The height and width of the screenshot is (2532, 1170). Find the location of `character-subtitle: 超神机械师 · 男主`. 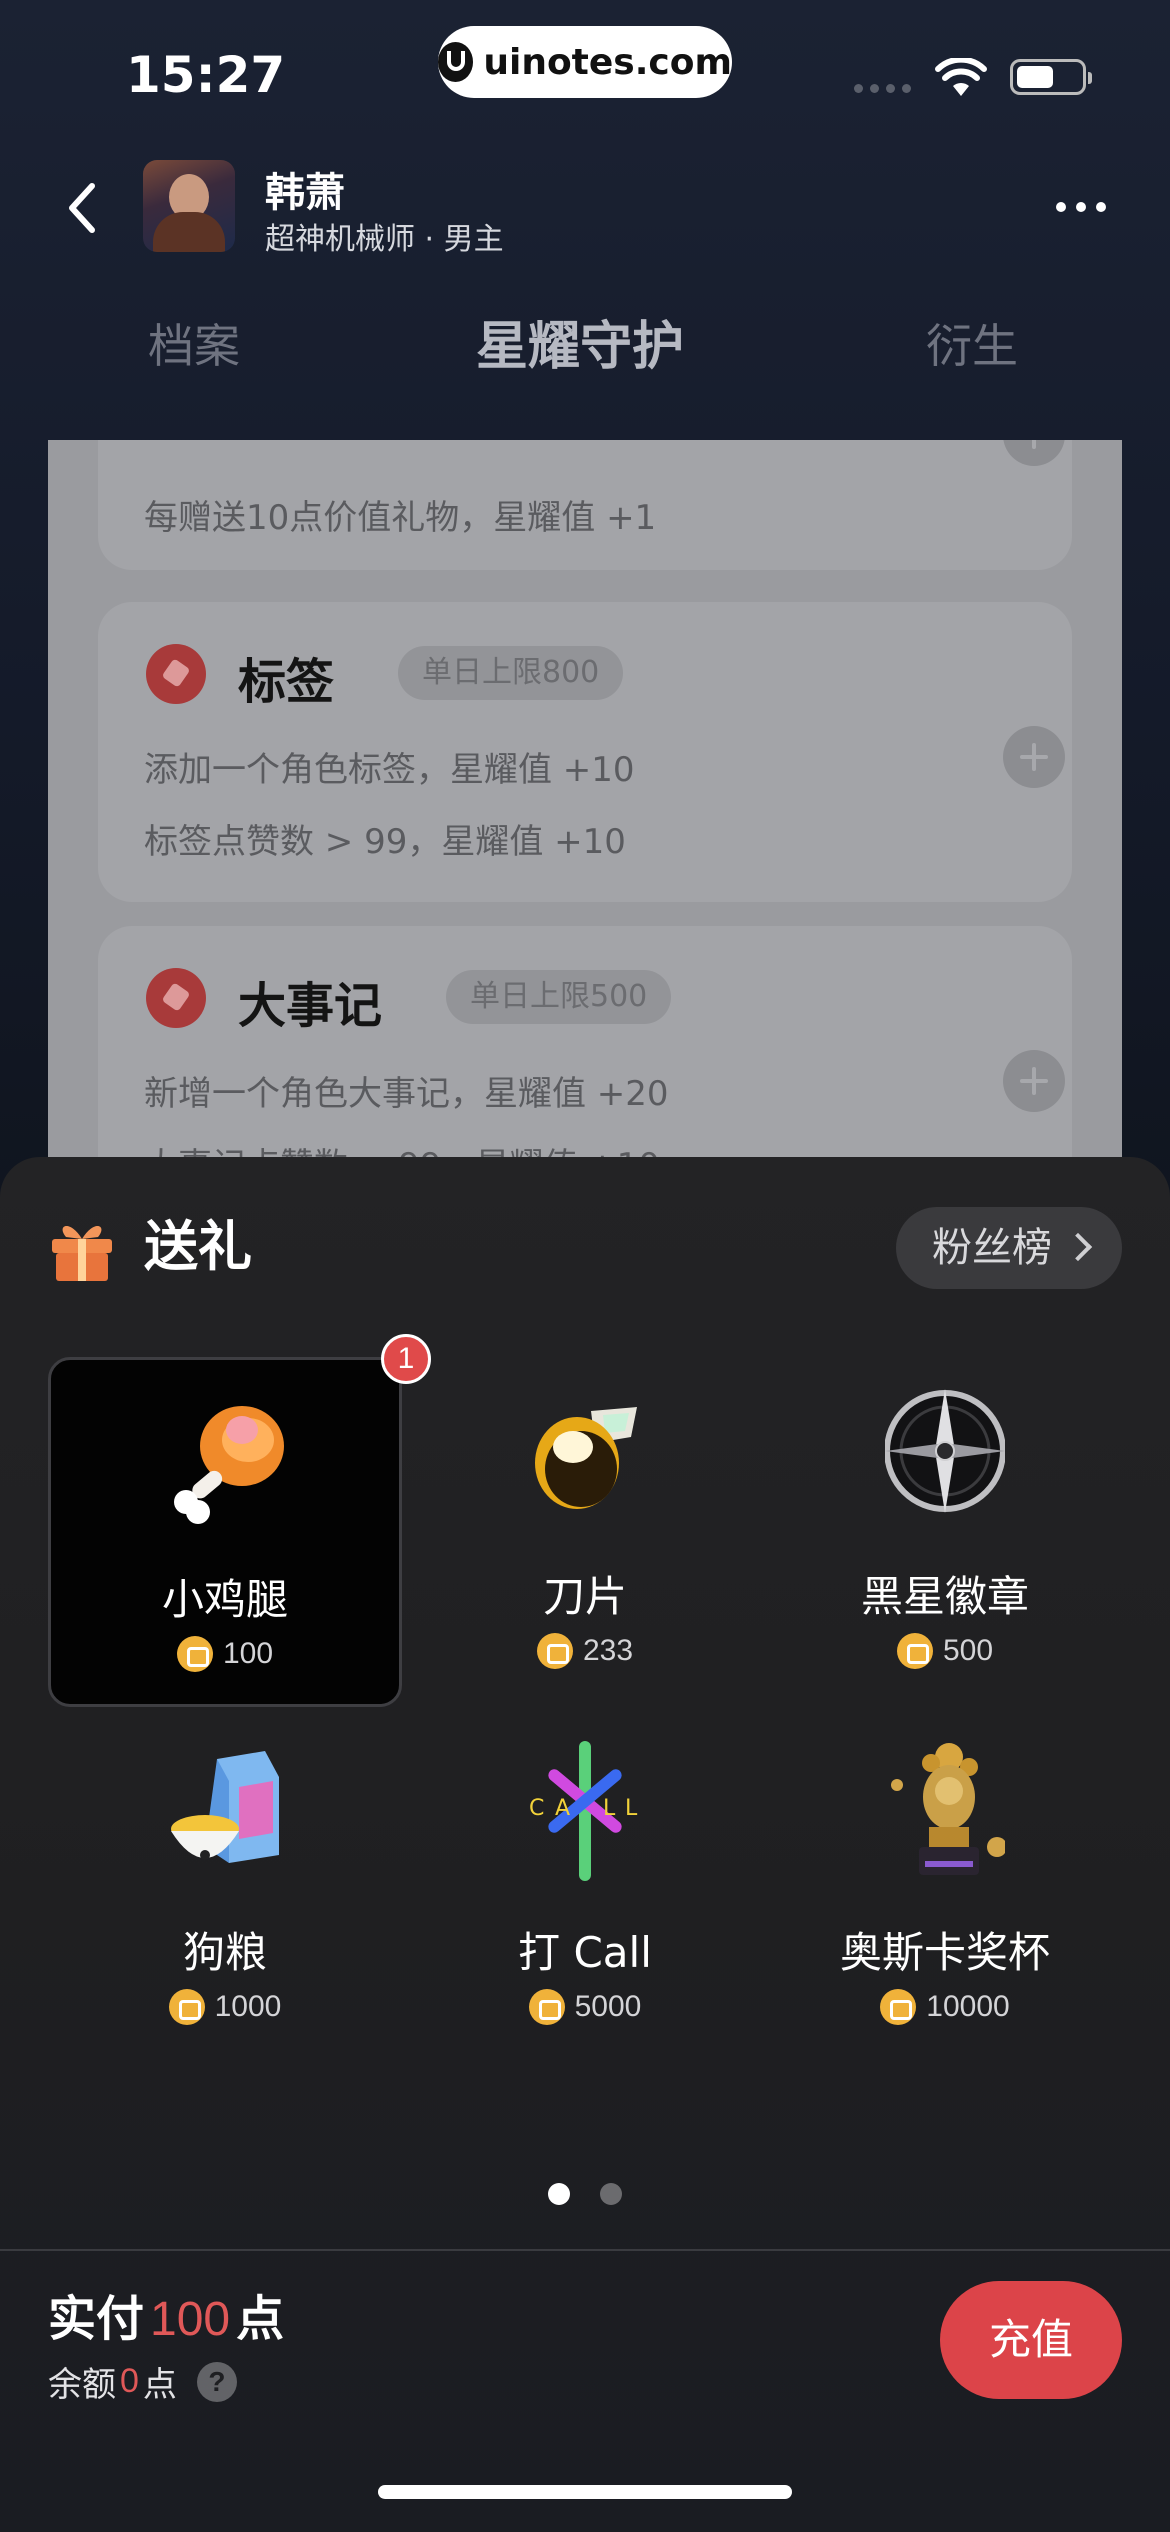

character-subtitle: 超神机械师 · 男主 is located at coordinates (384, 239).